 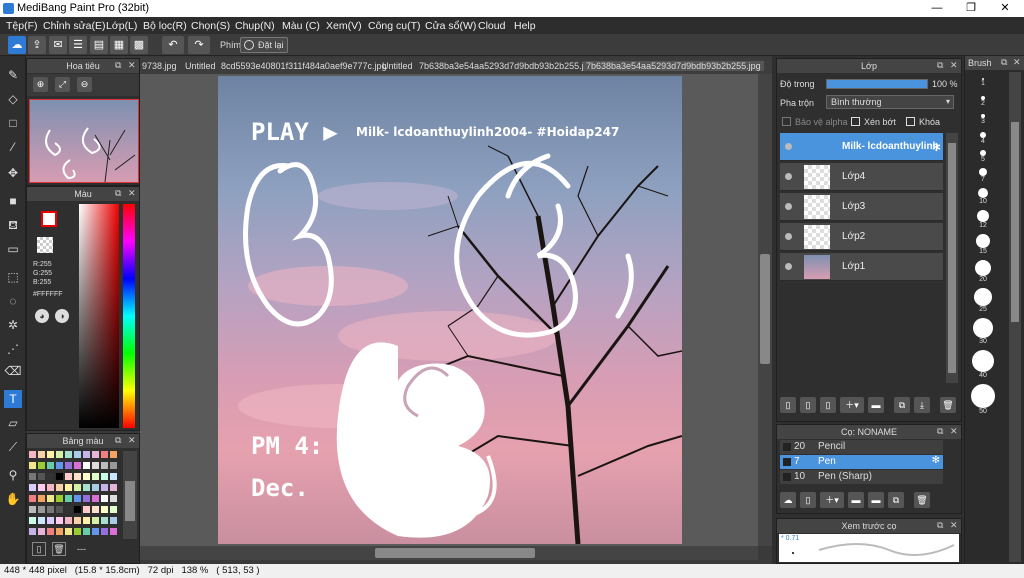 I want to click on menu-filter: Bộ lọc(R), so click(x=165, y=26).